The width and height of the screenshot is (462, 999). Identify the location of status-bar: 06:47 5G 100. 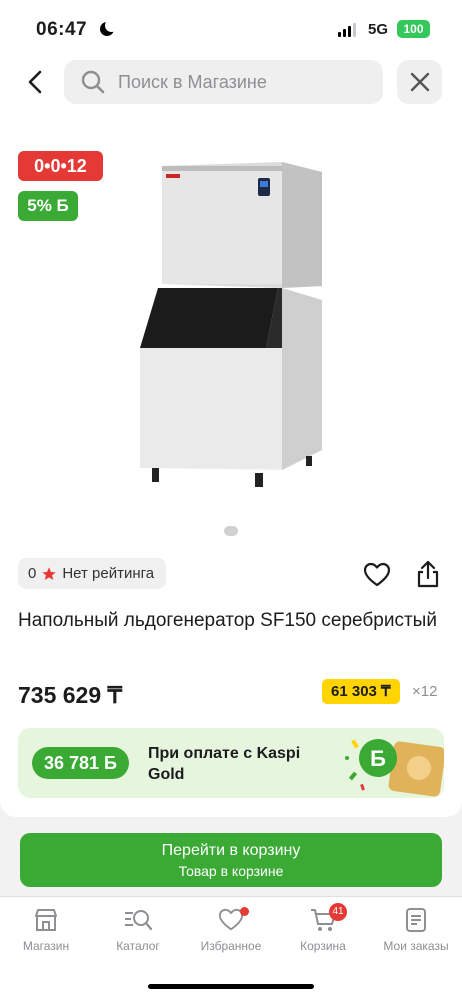
(231, 29).